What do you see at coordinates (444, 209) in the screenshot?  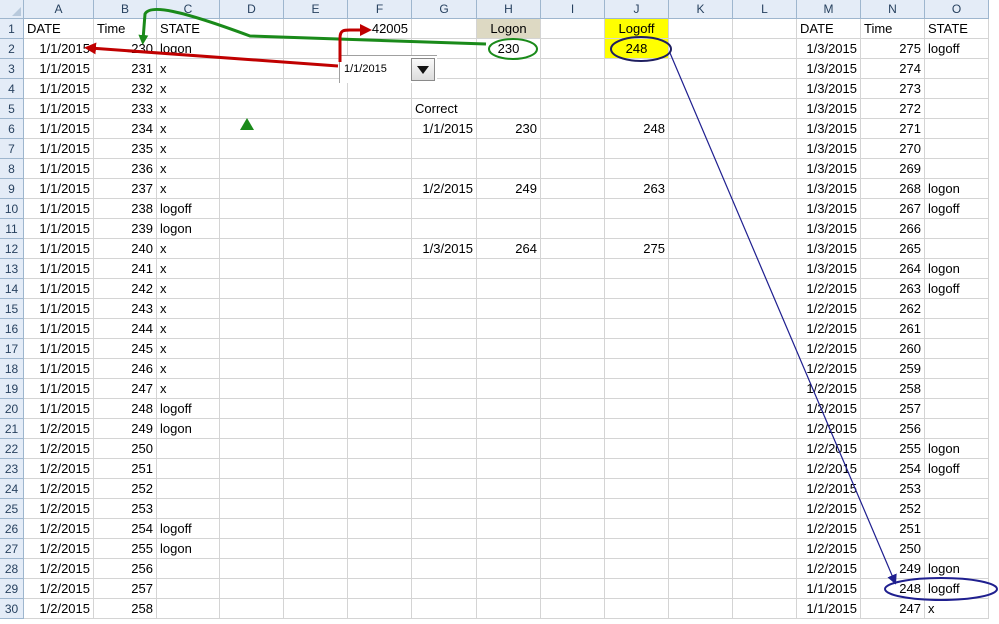 I see `cell-g10` at bounding box center [444, 209].